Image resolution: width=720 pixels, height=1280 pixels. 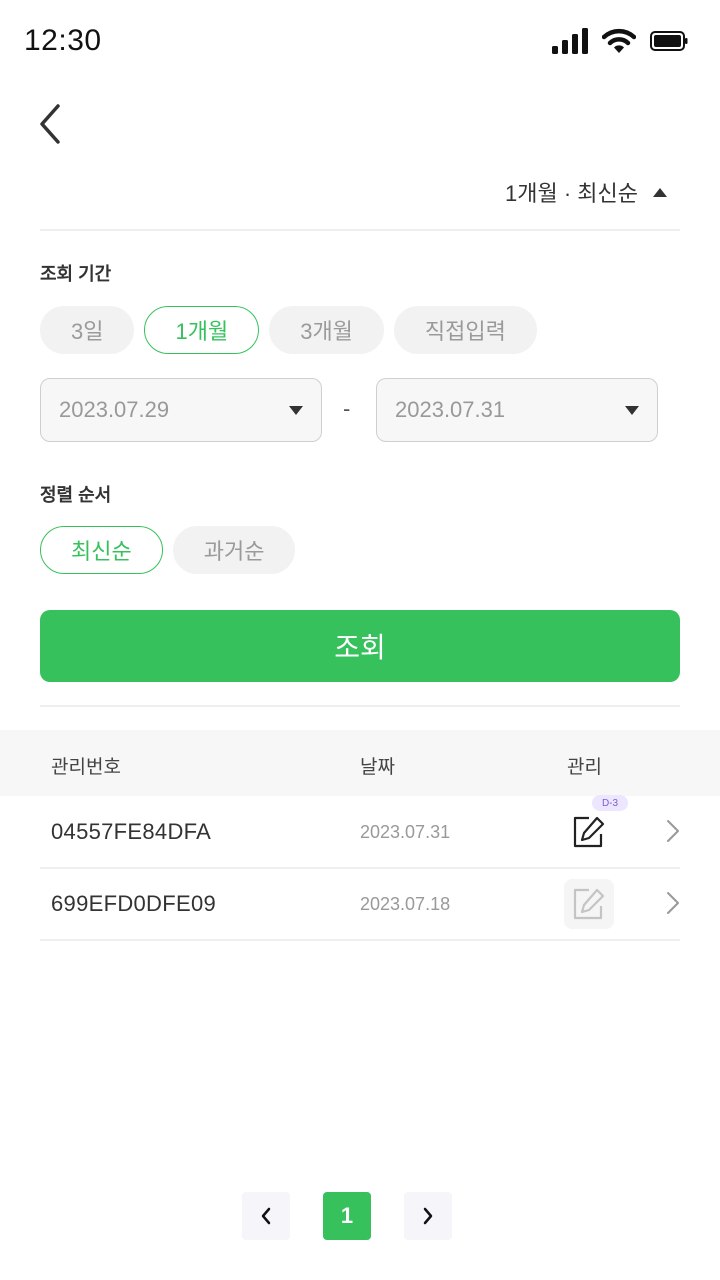 What do you see at coordinates (202, 330) in the screenshot?
I see `period-chip-1month: 1개월` at bounding box center [202, 330].